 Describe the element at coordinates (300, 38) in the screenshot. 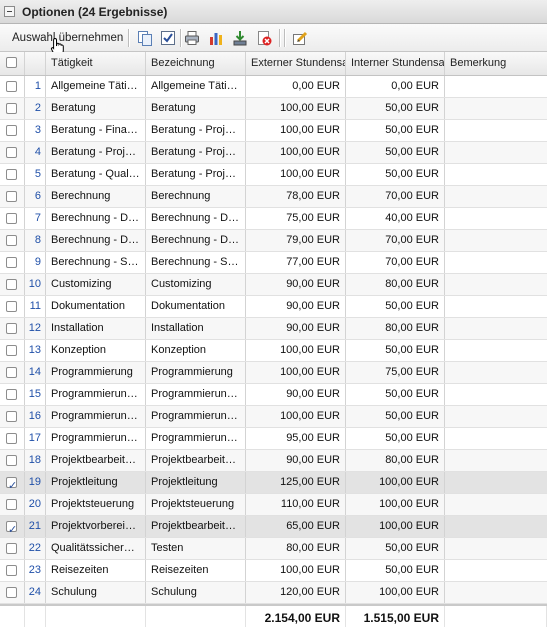

I see `edit-icon` at that location.